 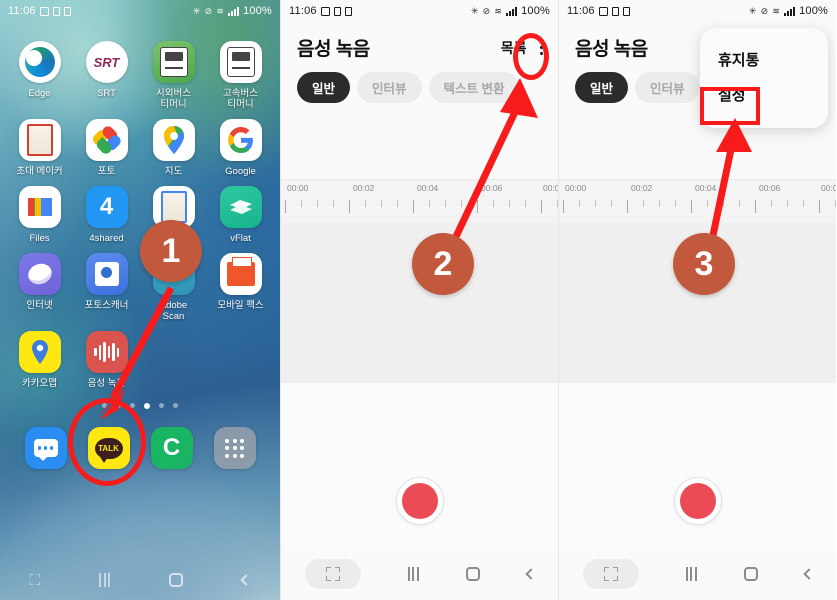 I want to click on sdcard-icon, so click(x=348, y=11).